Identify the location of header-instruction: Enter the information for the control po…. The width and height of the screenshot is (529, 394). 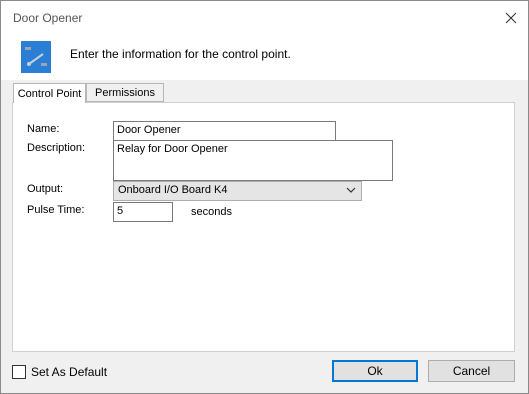
(180, 54).